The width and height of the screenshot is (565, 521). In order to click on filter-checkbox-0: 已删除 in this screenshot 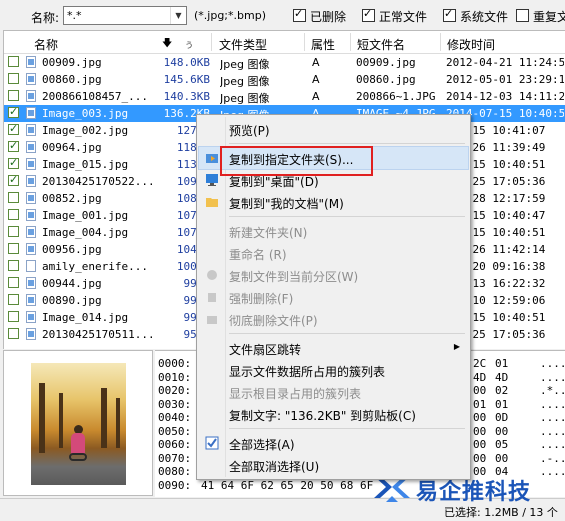, I will do `click(320, 16)`.